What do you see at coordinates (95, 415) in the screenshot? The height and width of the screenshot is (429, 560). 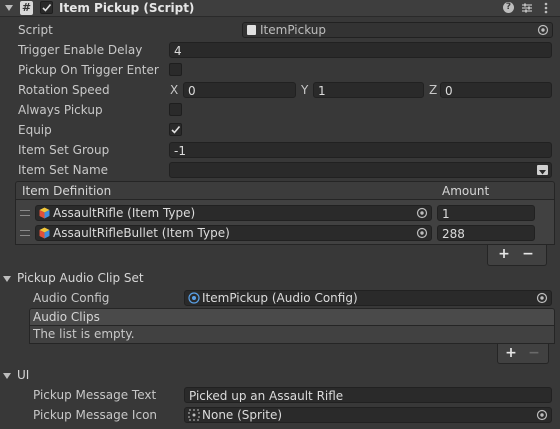 I see `pickup-message-icon-label: Pickup Message Icon` at bounding box center [95, 415].